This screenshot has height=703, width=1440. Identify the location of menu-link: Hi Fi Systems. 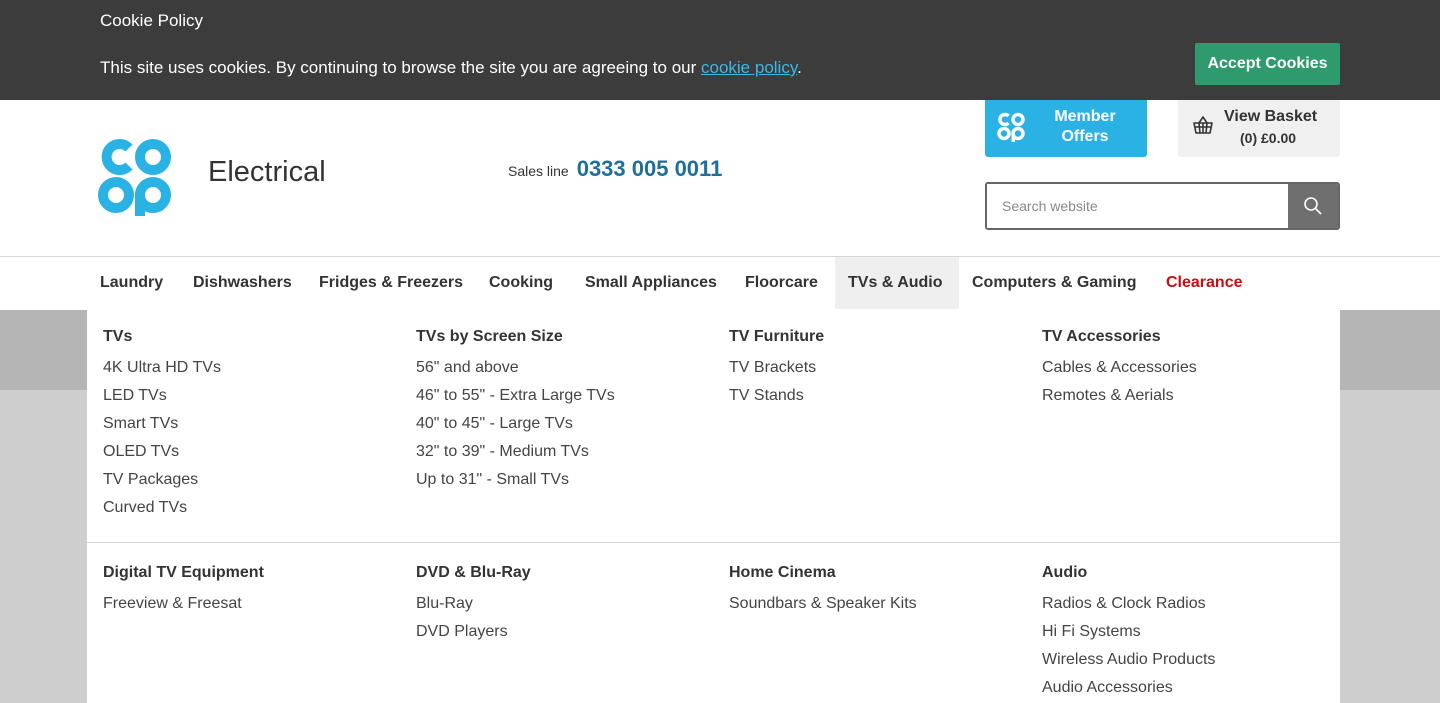
(1192, 636).